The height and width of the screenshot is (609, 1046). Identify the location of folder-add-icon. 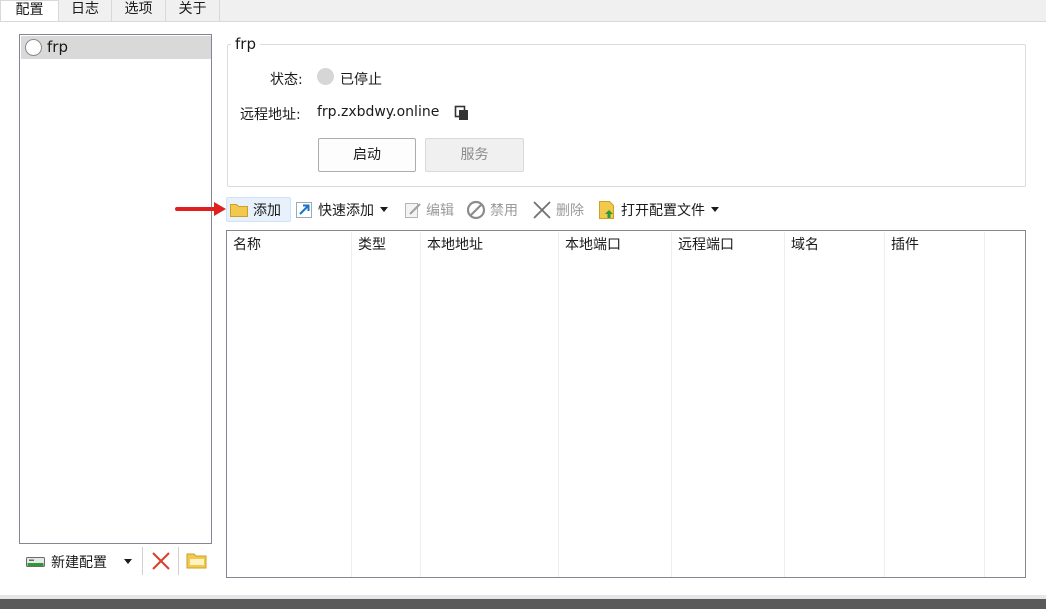
(239, 210).